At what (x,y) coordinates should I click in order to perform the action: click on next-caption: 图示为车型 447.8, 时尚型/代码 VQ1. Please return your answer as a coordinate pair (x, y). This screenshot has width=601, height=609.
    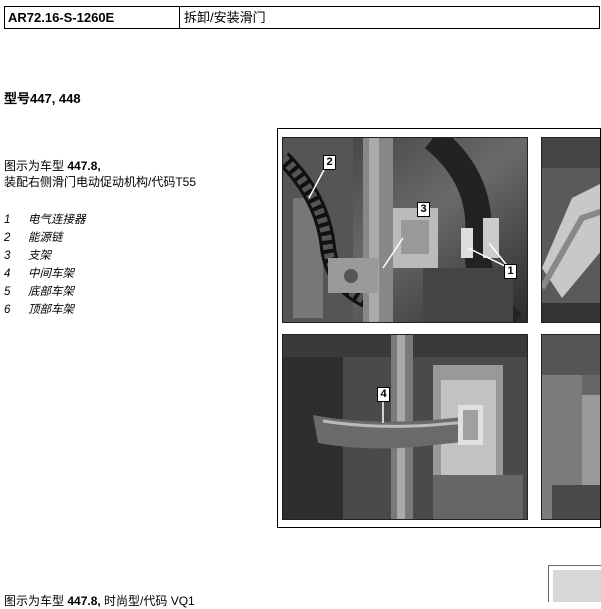
    Looking at the image, I should click on (99, 600).